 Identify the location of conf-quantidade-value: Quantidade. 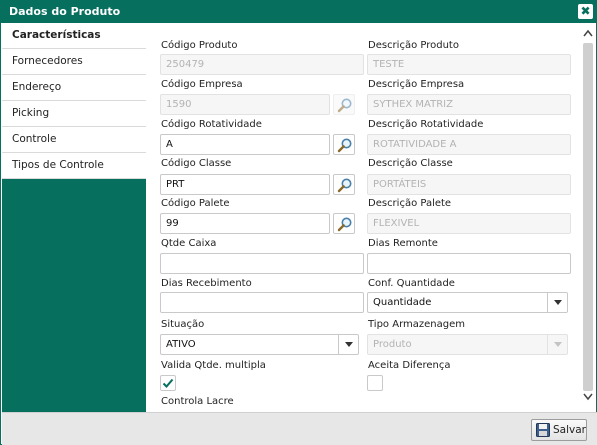
(402, 302).